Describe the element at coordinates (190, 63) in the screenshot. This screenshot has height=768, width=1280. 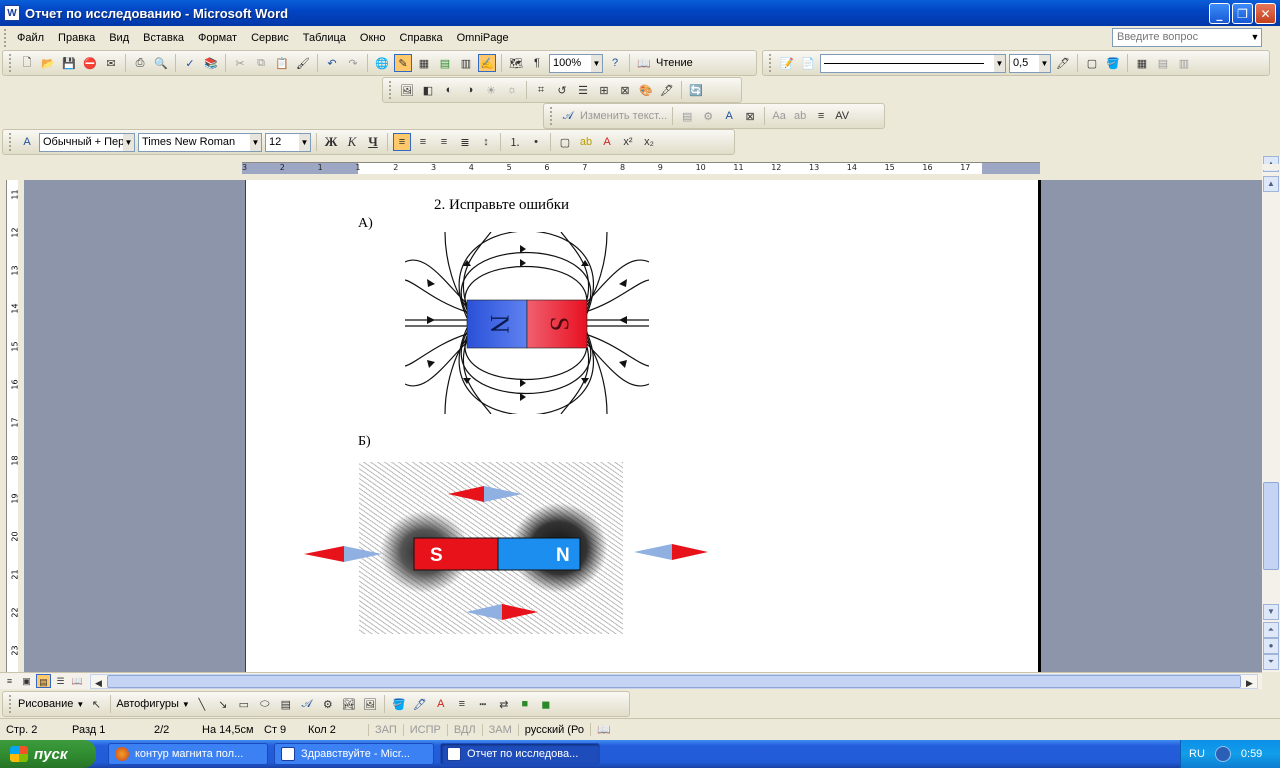
I see `spelling-icon: ✓` at that location.